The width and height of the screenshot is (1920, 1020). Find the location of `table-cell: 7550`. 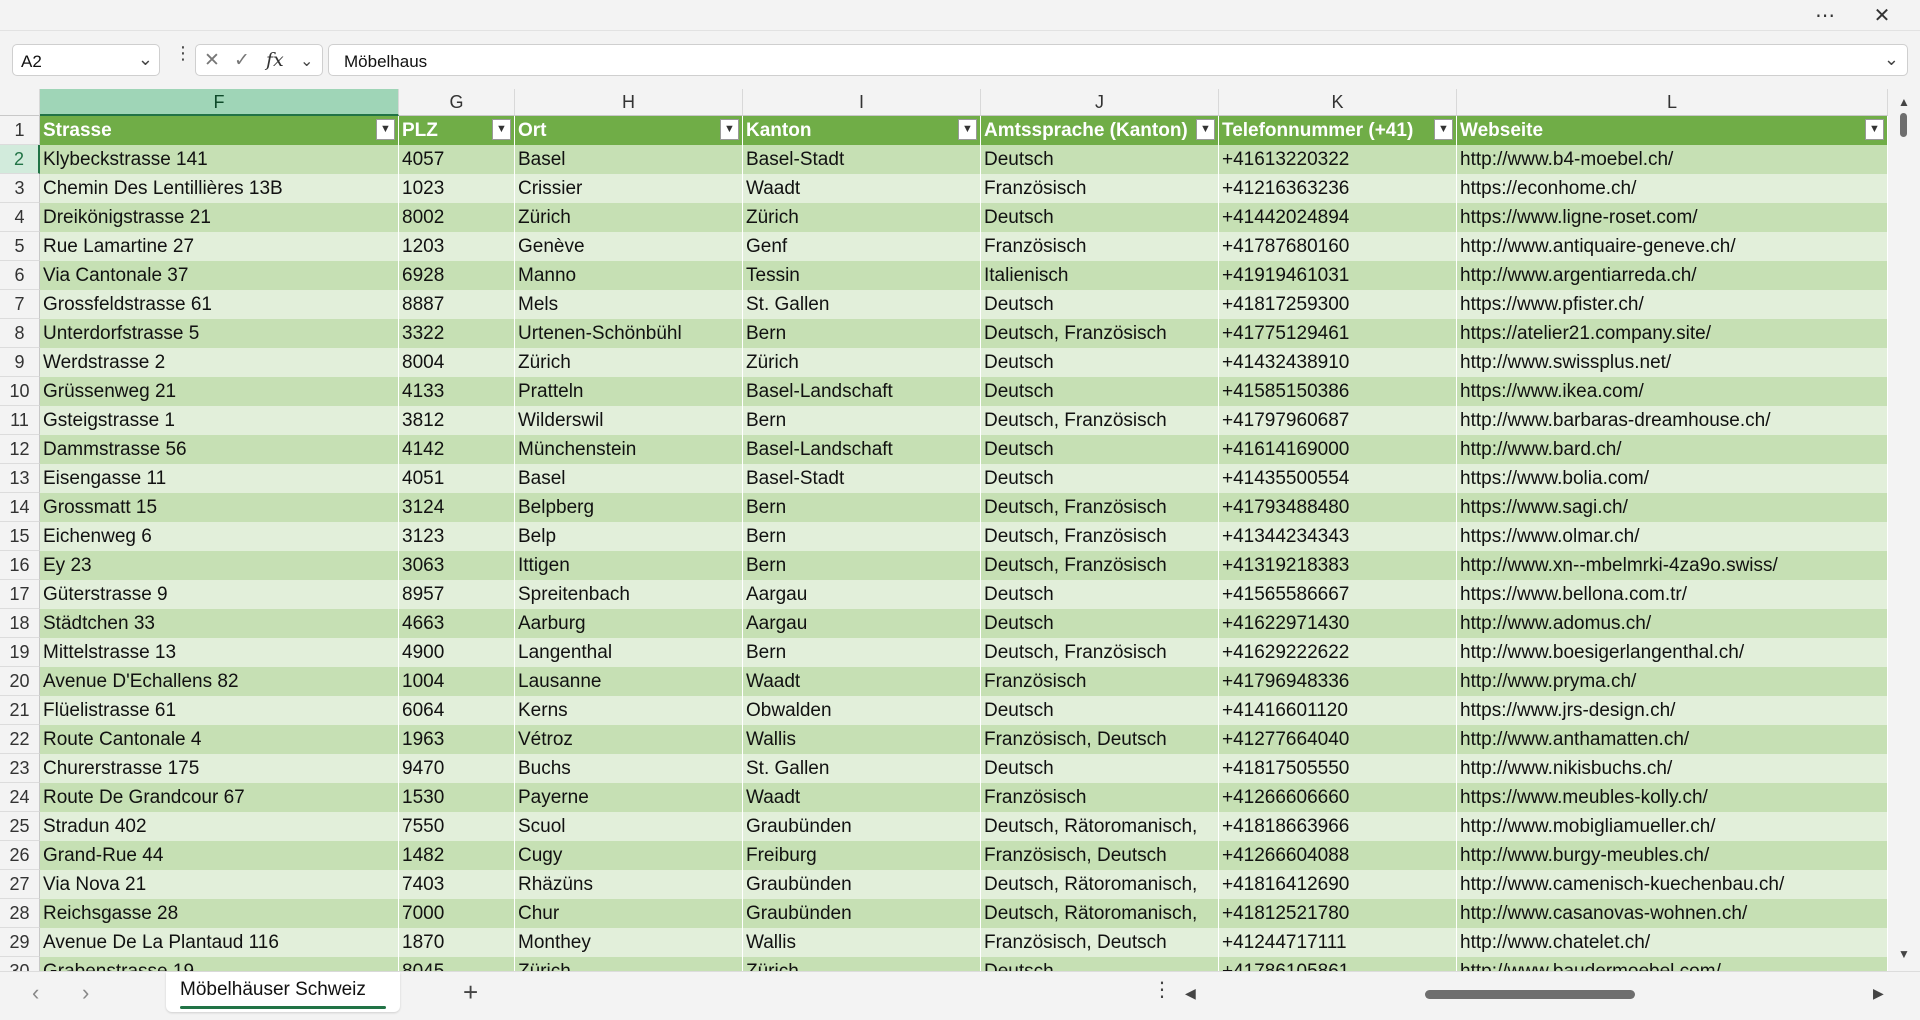

table-cell: 7550 is located at coordinates (457, 826).